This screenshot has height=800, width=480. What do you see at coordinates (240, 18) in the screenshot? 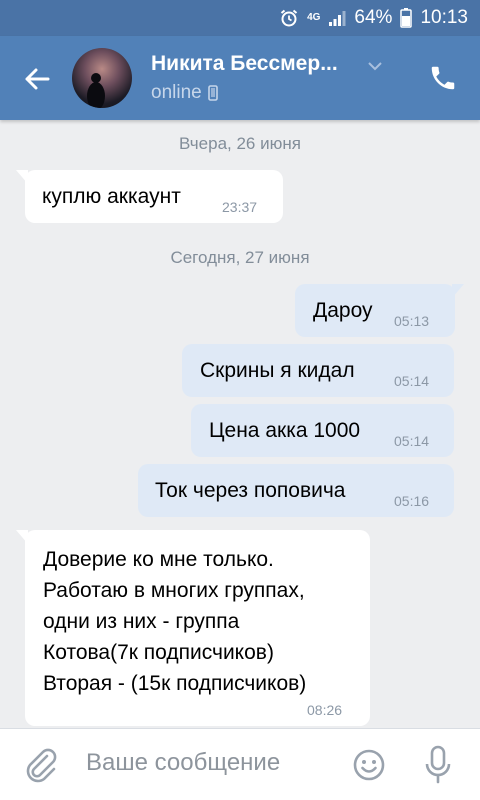
I see `status-bar: 4G 64% 10:13` at bounding box center [240, 18].